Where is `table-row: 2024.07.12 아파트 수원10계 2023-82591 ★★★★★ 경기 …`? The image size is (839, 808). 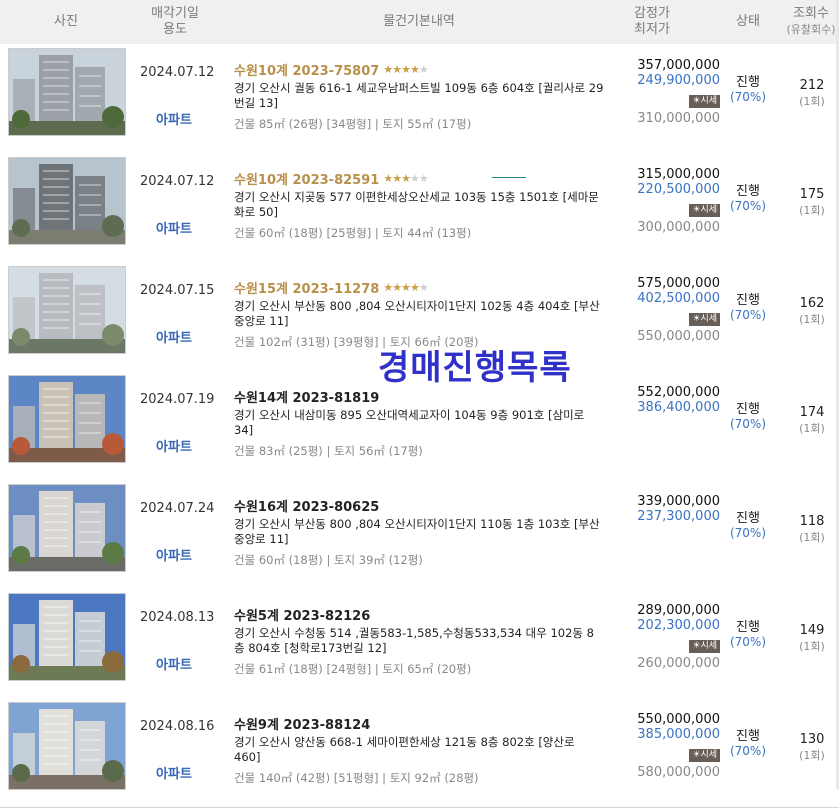
table-row: 2024.07.12 아파트 수원10계 2023-82591 ★★★★★ 경기 … is located at coordinates (419, 208).